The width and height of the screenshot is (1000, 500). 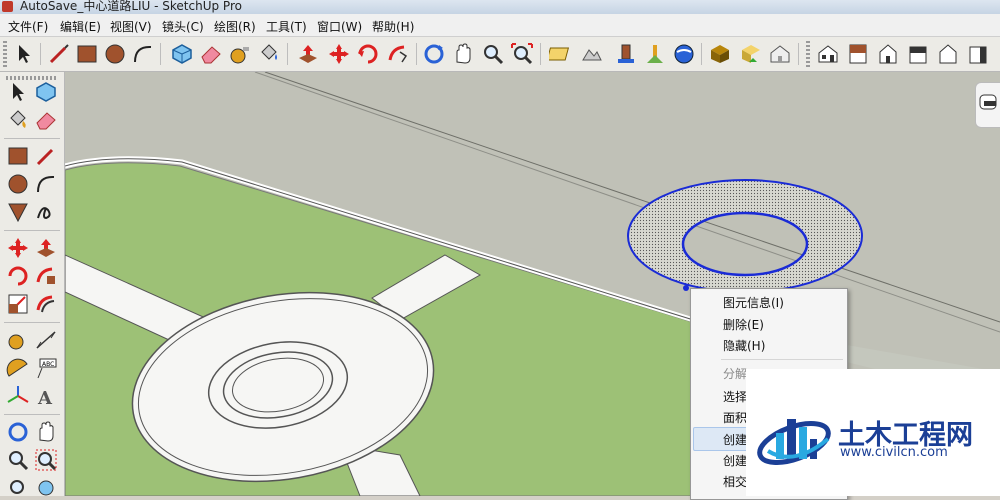 I want to click on line-icon, so click(x=46, y=156).